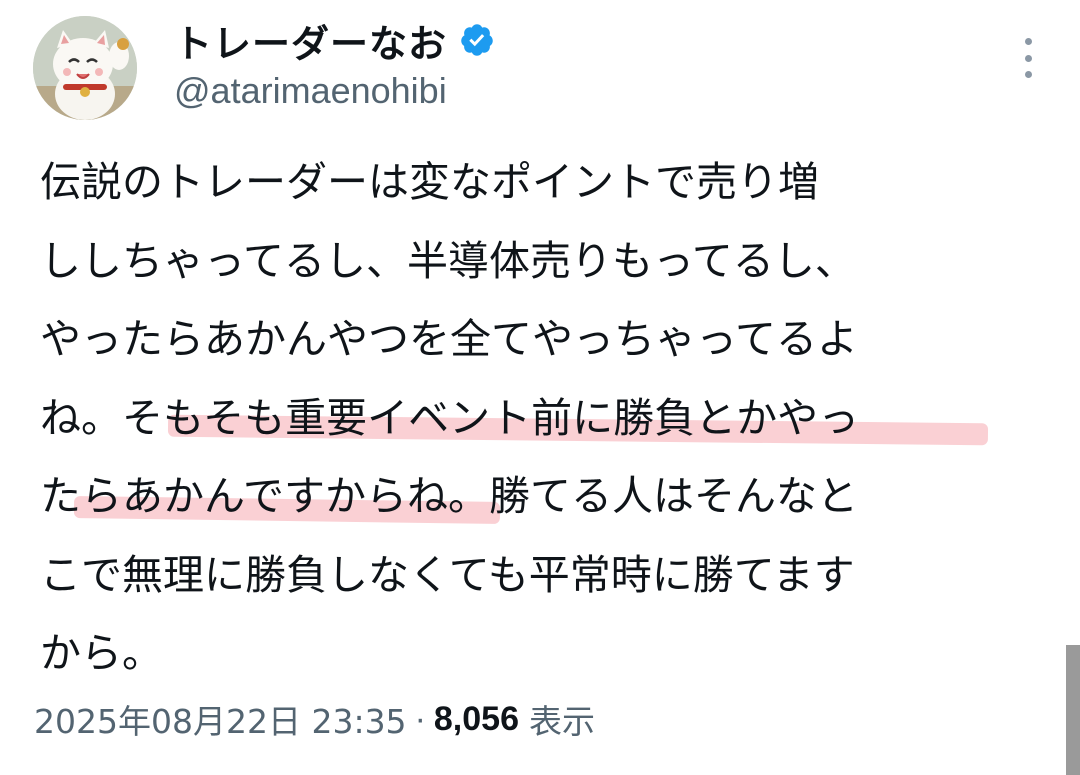 Image resolution: width=1080 pixels, height=775 pixels. Describe the element at coordinates (449, 496) in the screenshot. I see `tweet-line-text: たらあかんですからね。勝てる人はそんなと` at that location.